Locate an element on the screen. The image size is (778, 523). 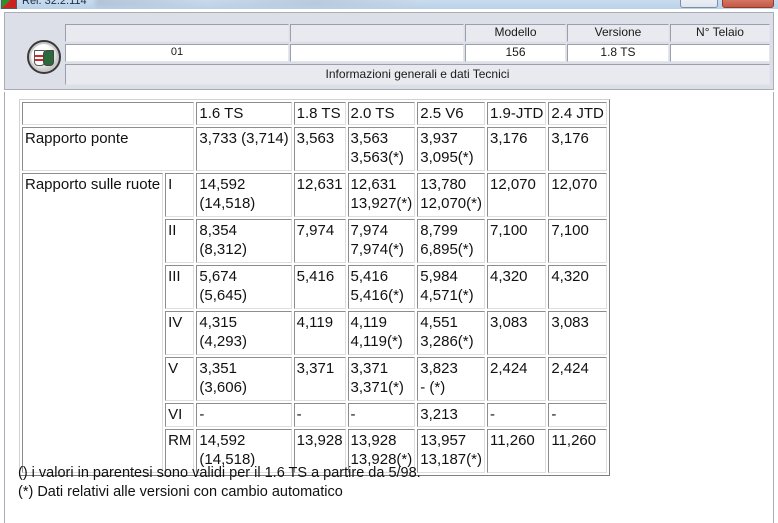
gear-label-cell: IV is located at coordinates (180, 333).